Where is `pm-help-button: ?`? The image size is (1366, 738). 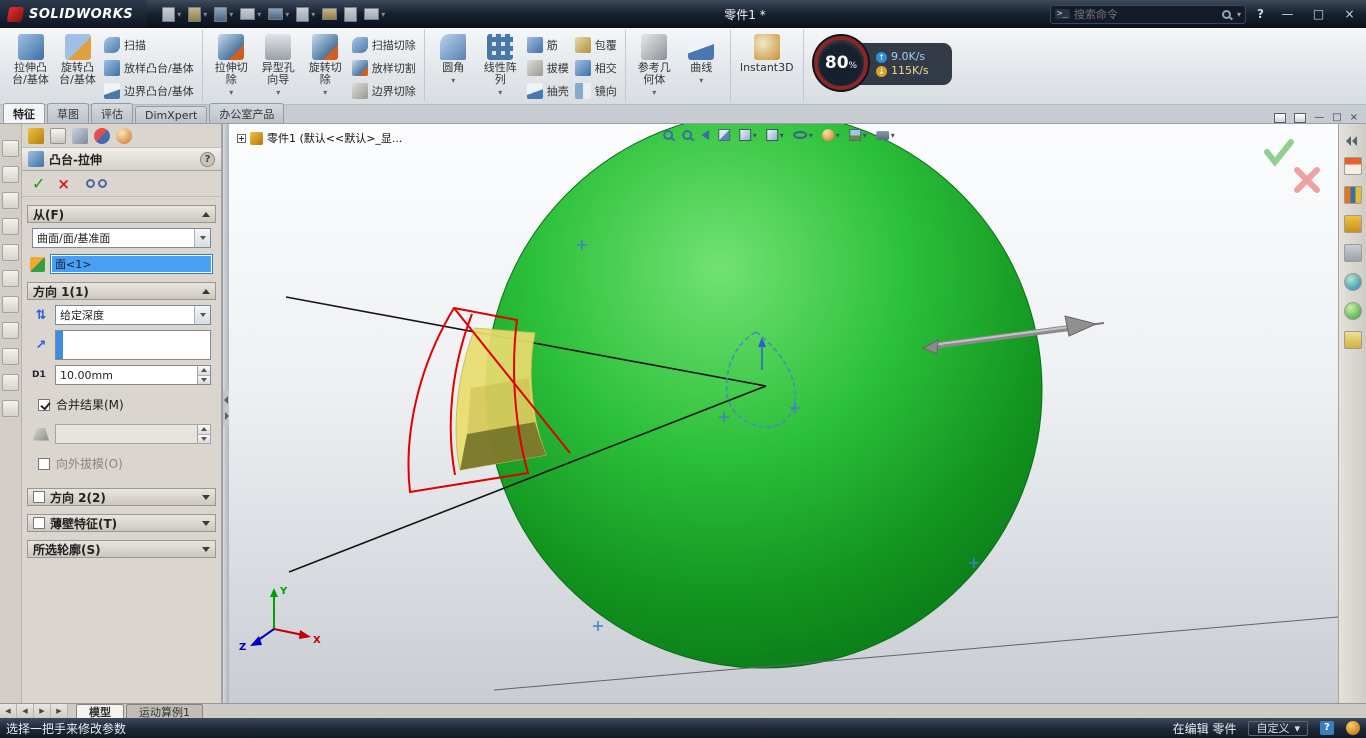 pm-help-button: ? is located at coordinates (207, 159).